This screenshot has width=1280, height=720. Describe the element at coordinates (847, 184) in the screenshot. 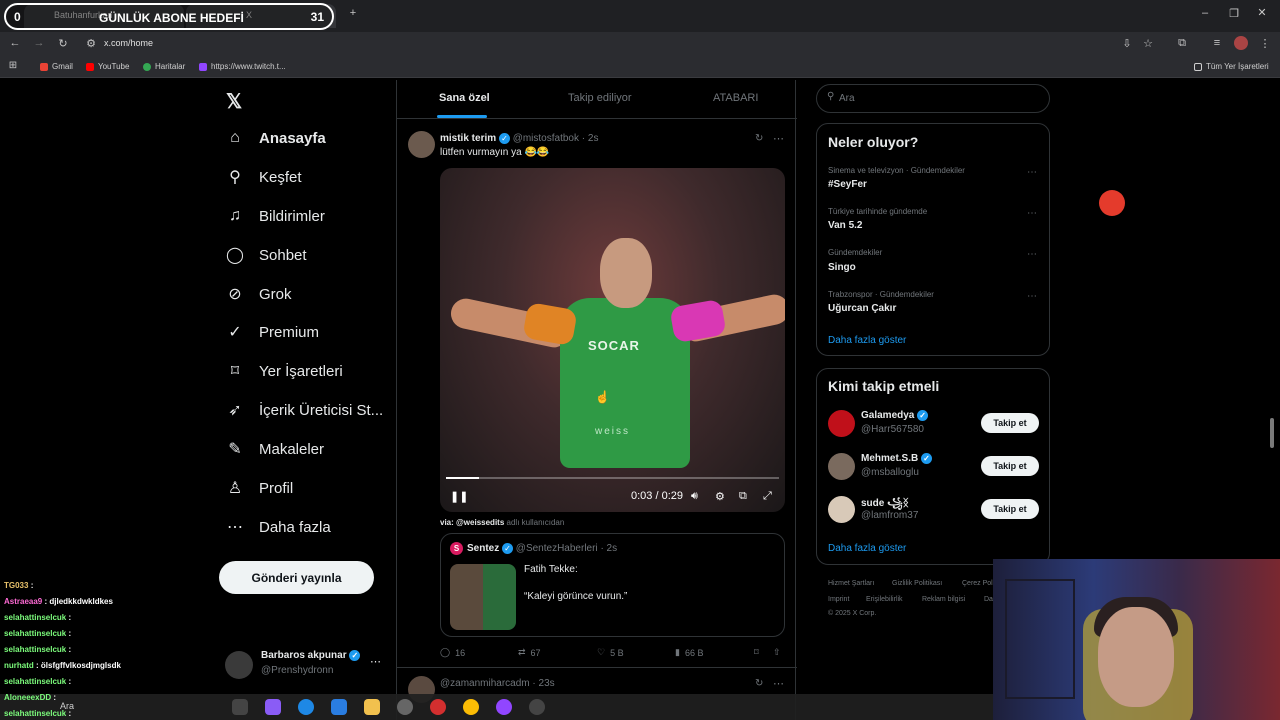

I see `trend-name: #SeyFer` at that location.